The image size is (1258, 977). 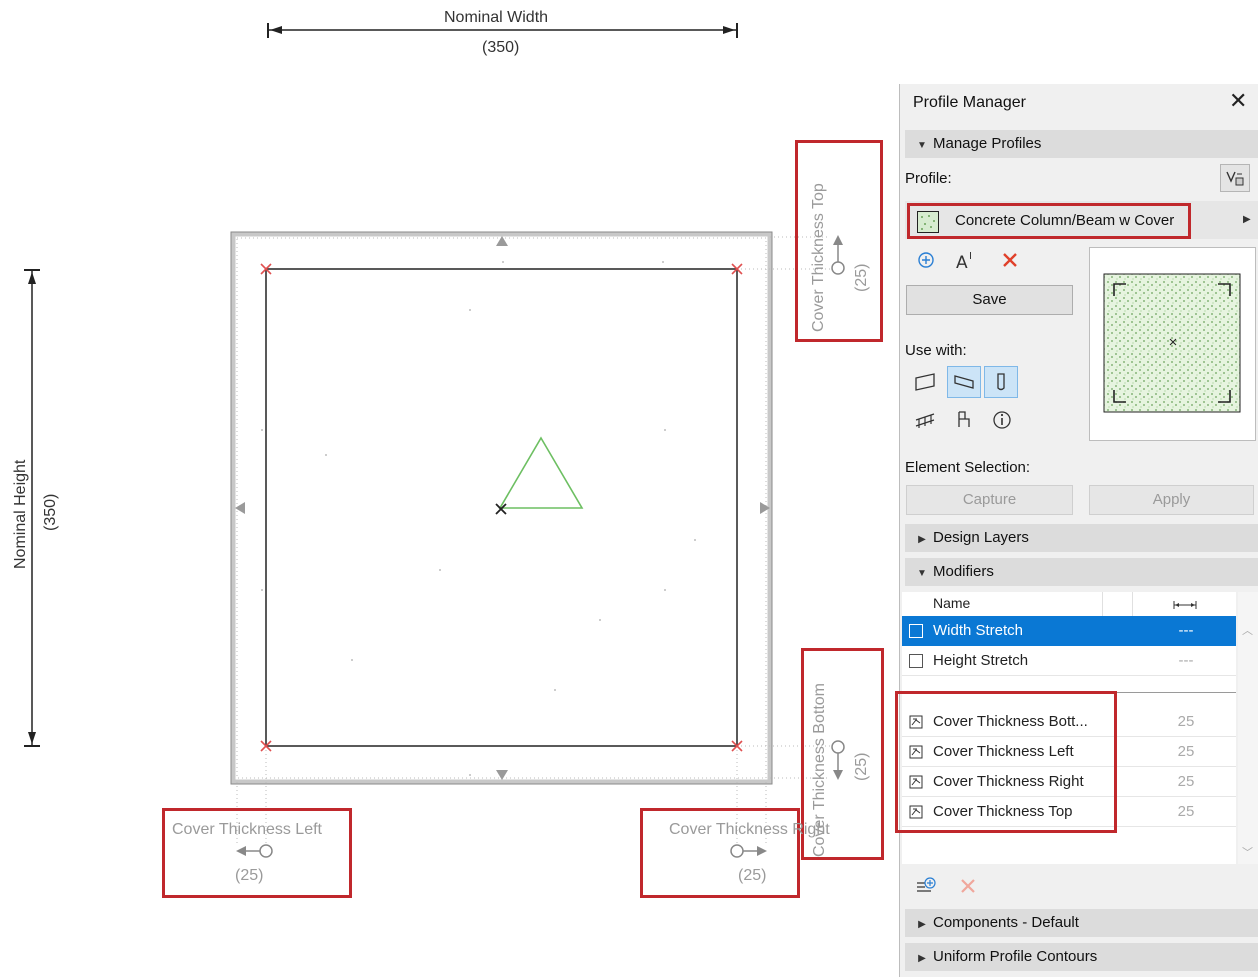 What do you see at coordinates (952, 603) in the screenshot?
I see `table-header-name: Name` at bounding box center [952, 603].